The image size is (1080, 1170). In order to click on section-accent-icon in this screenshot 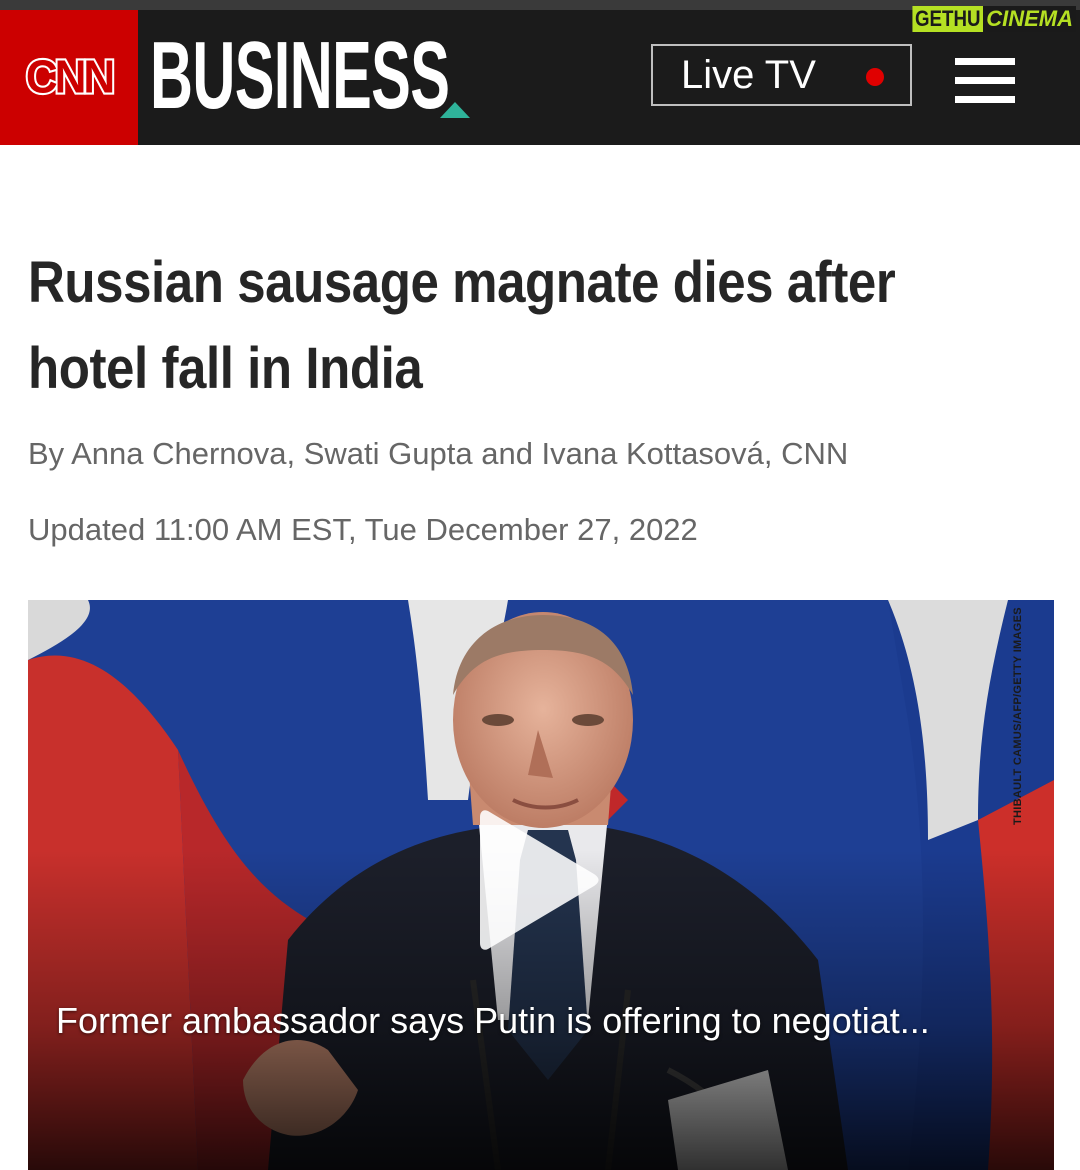, I will do `click(455, 110)`.